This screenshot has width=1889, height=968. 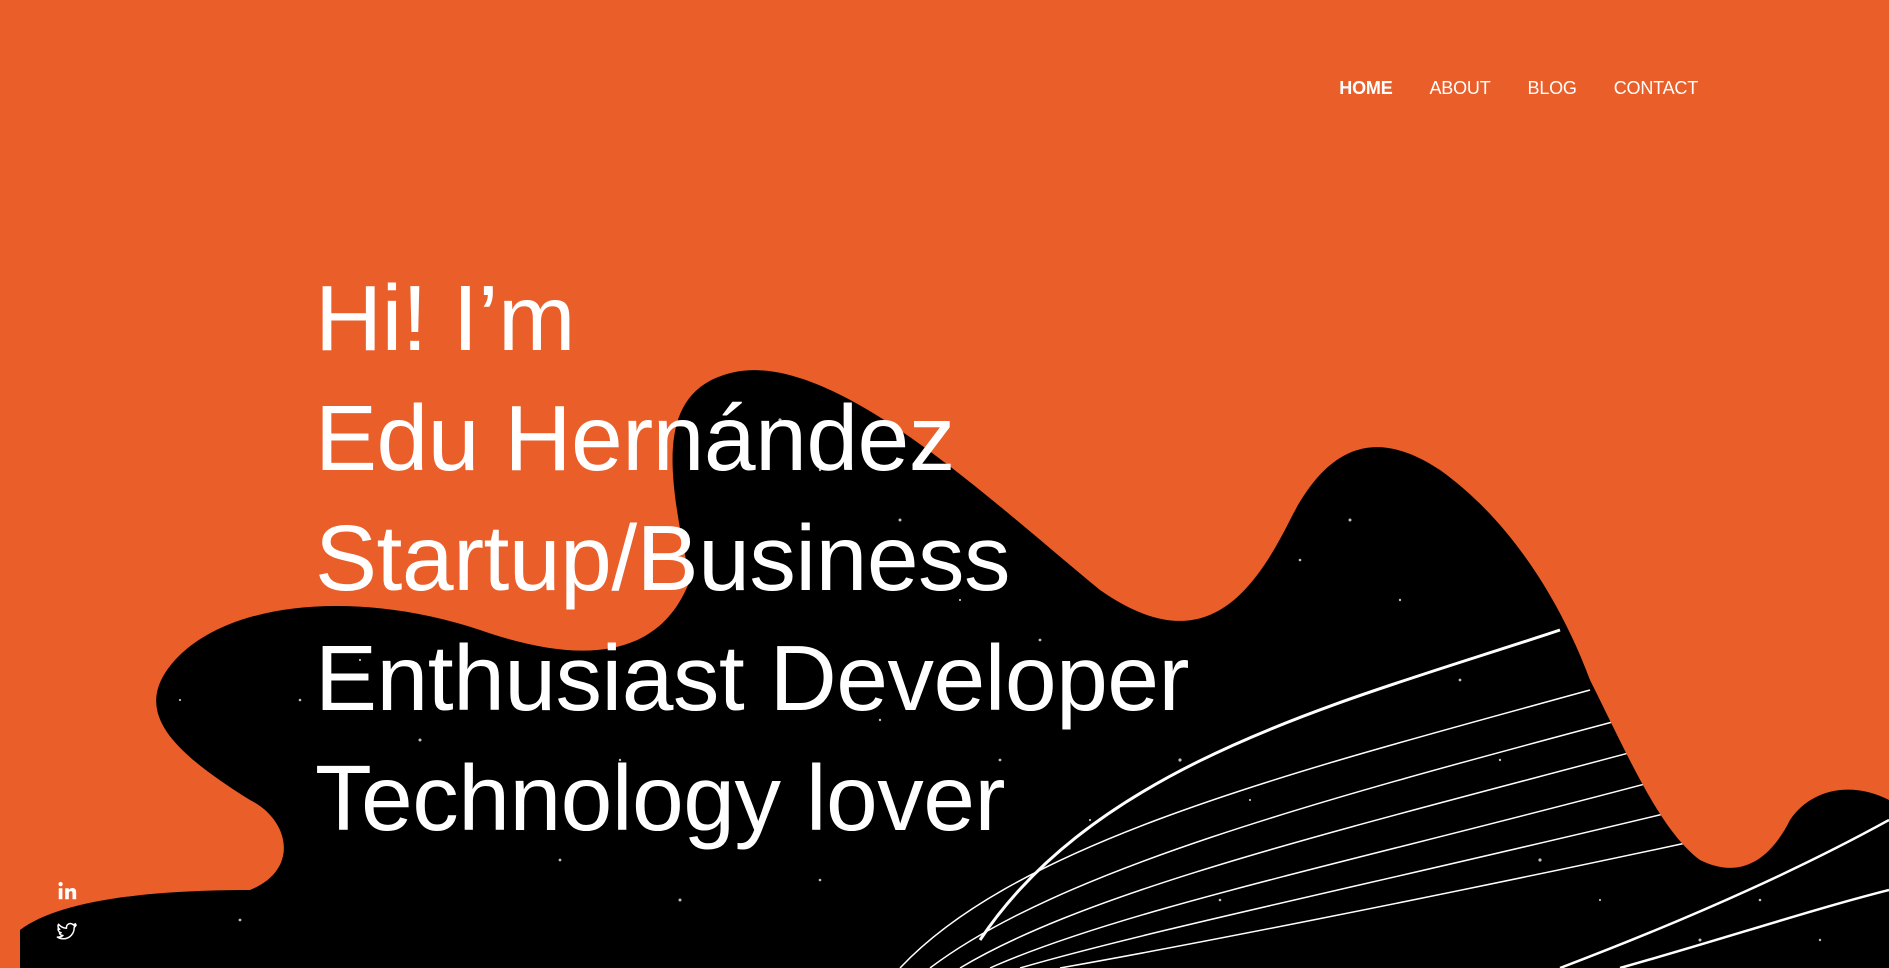 What do you see at coordinates (1656, 88) in the screenshot?
I see `nav-item-contact: CONTACT` at bounding box center [1656, 88].